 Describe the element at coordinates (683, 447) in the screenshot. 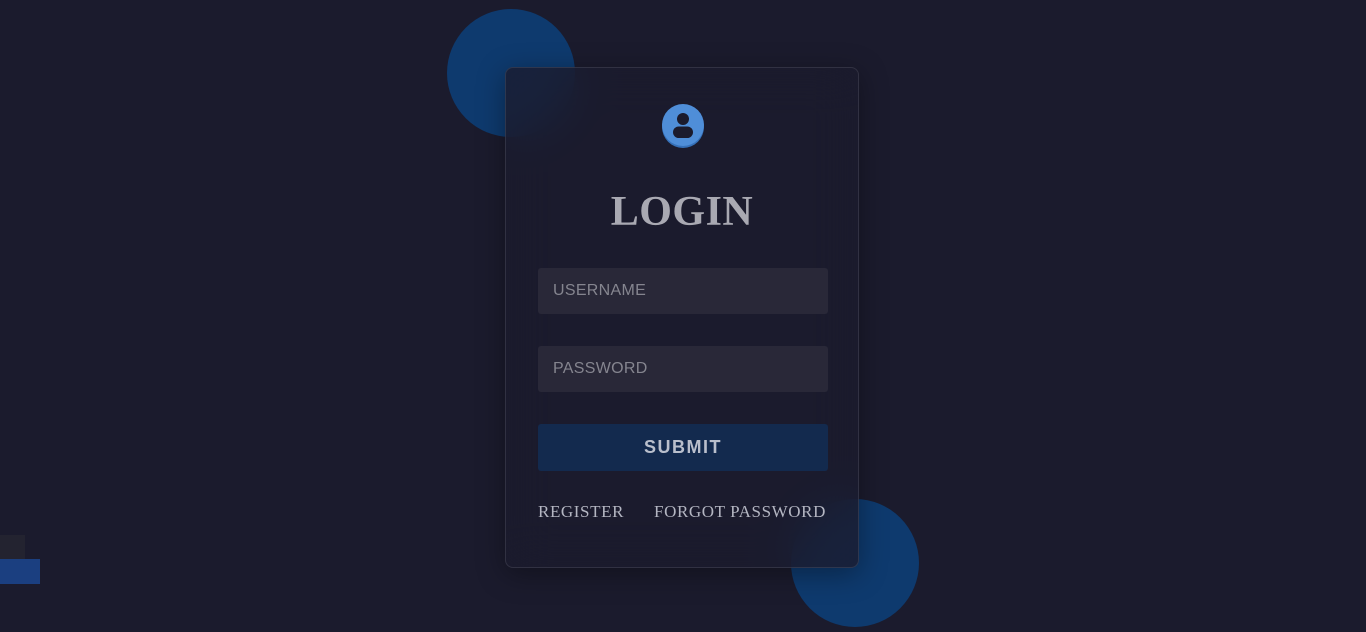

I see `submit-button: SUBMIT` at that location.